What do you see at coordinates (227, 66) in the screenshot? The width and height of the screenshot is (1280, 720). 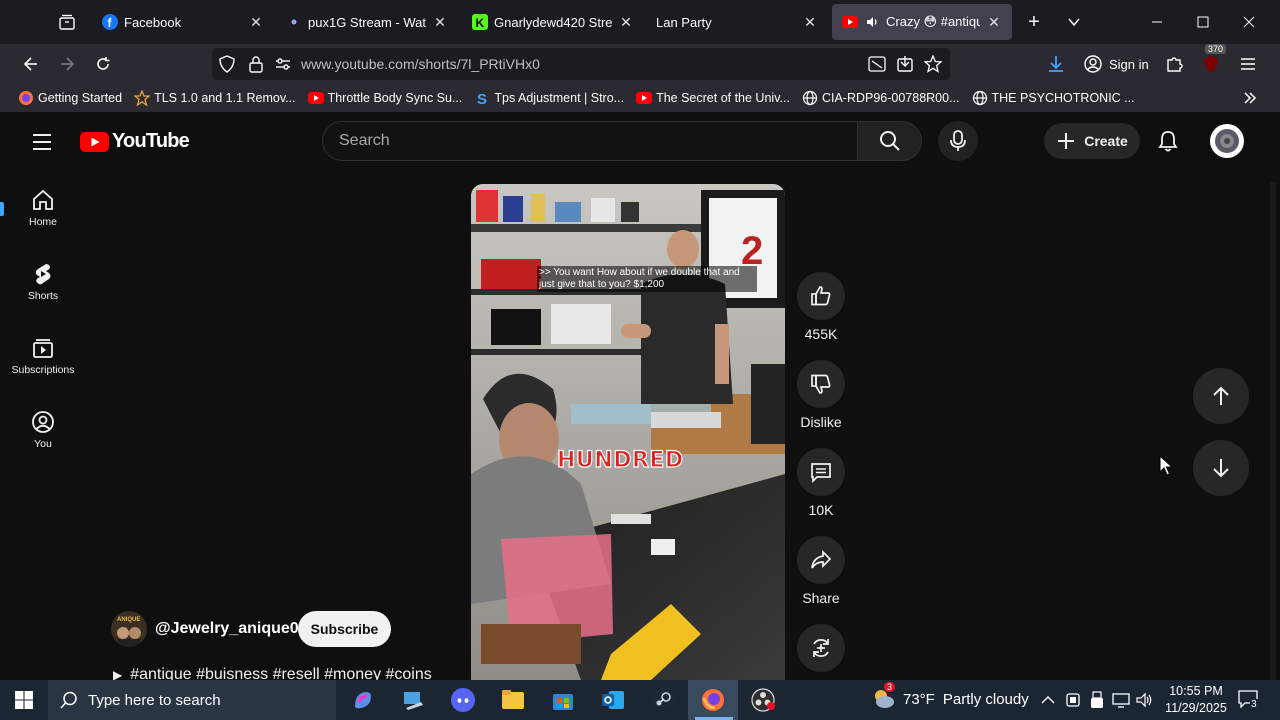 I see `shield-icon` at bounding box center [227, 66].